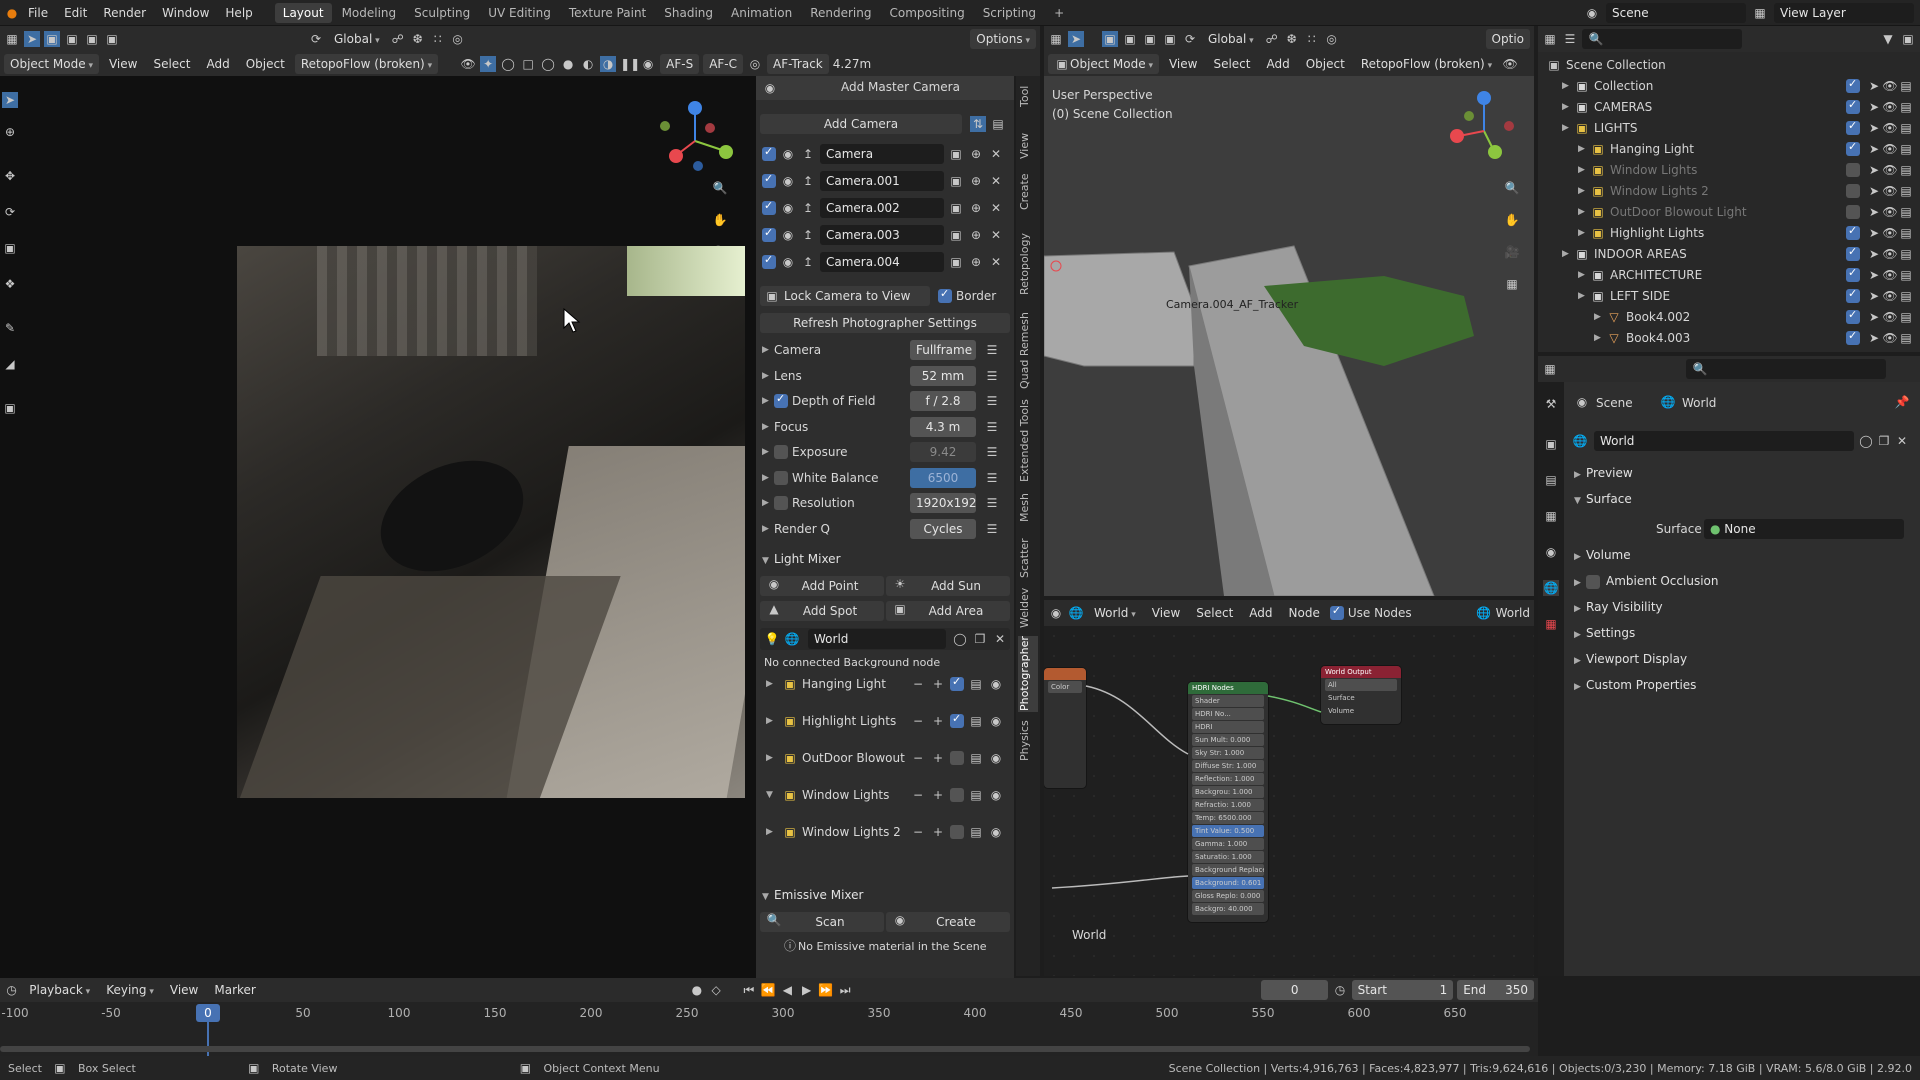 The image size is (1920, 1080). I want to click on fake-user-icon: ◯, so click(1866, 441).